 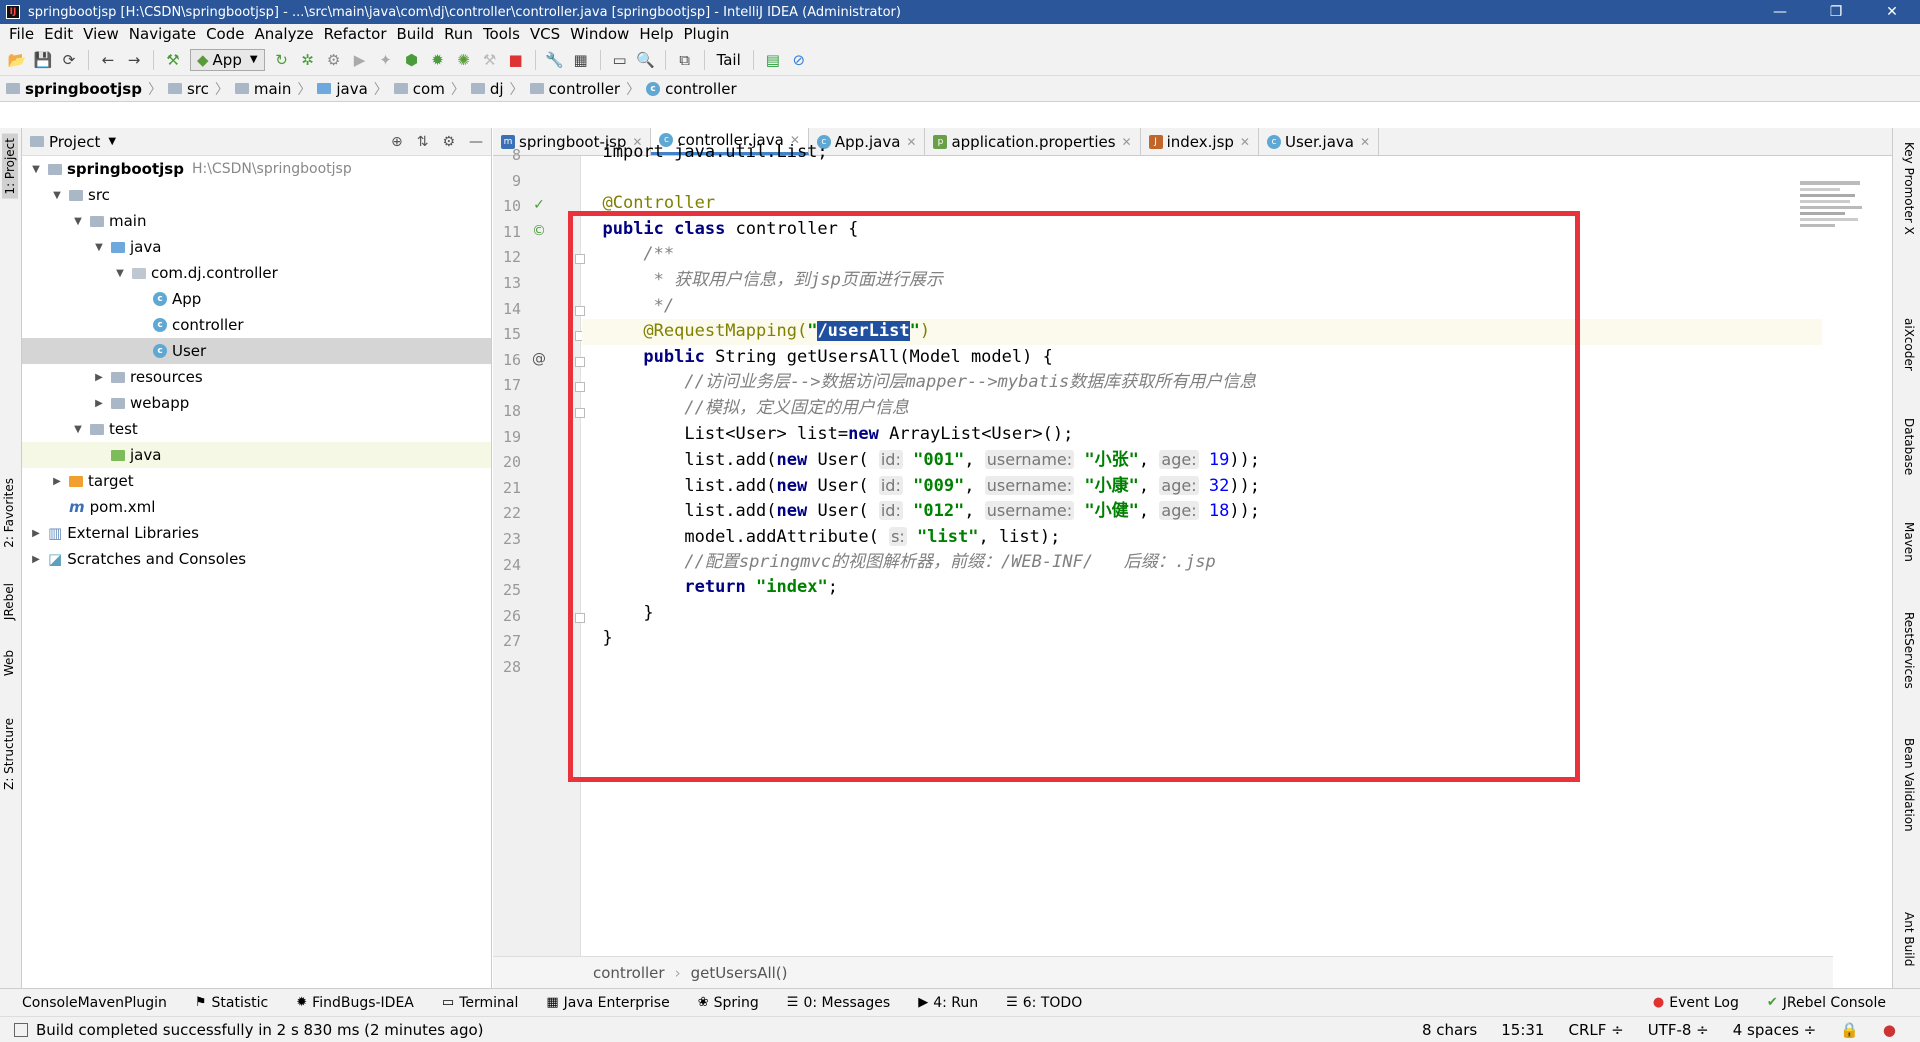 What do you see at coordinates (283, 34) in the screenshot?
I see `menu-analyze: Analyze` at bounding box center [283, 34].